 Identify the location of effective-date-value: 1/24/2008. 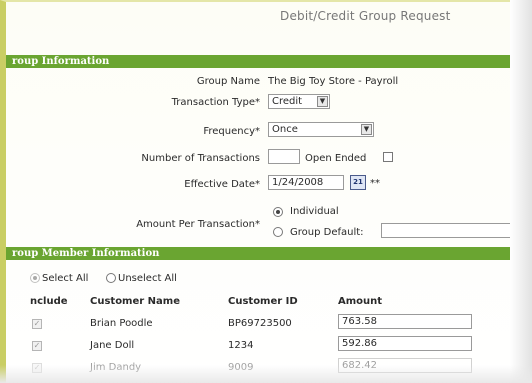
(298, 182).